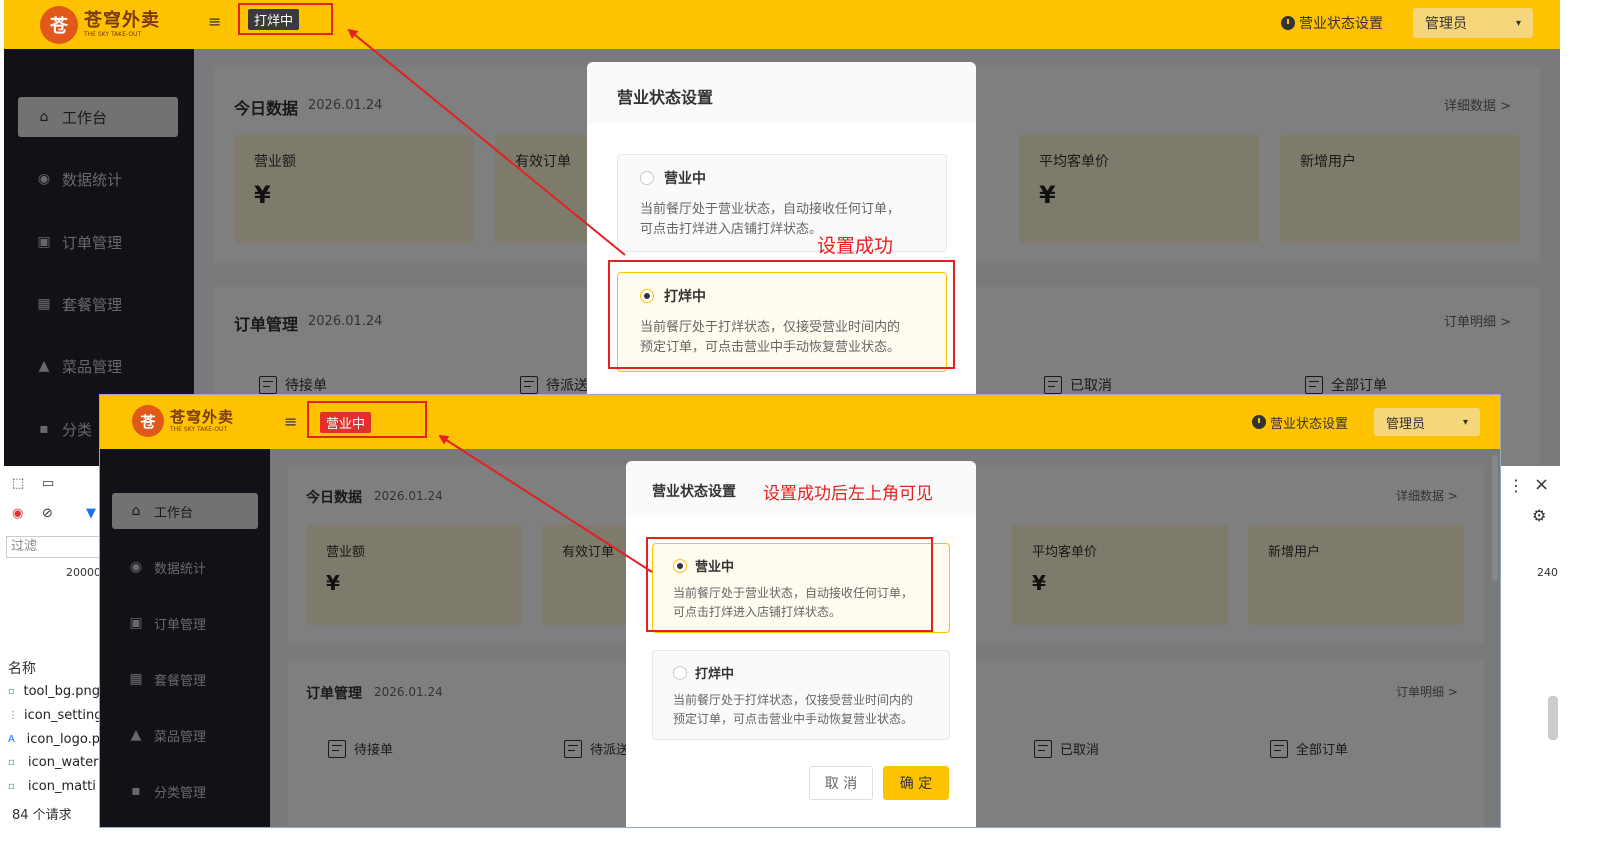 The image size is (1600, 848). What do you see at coordinates (500, 300) in the screenshot?
I see `annotation-arrows` at bounding box center [500, 300].